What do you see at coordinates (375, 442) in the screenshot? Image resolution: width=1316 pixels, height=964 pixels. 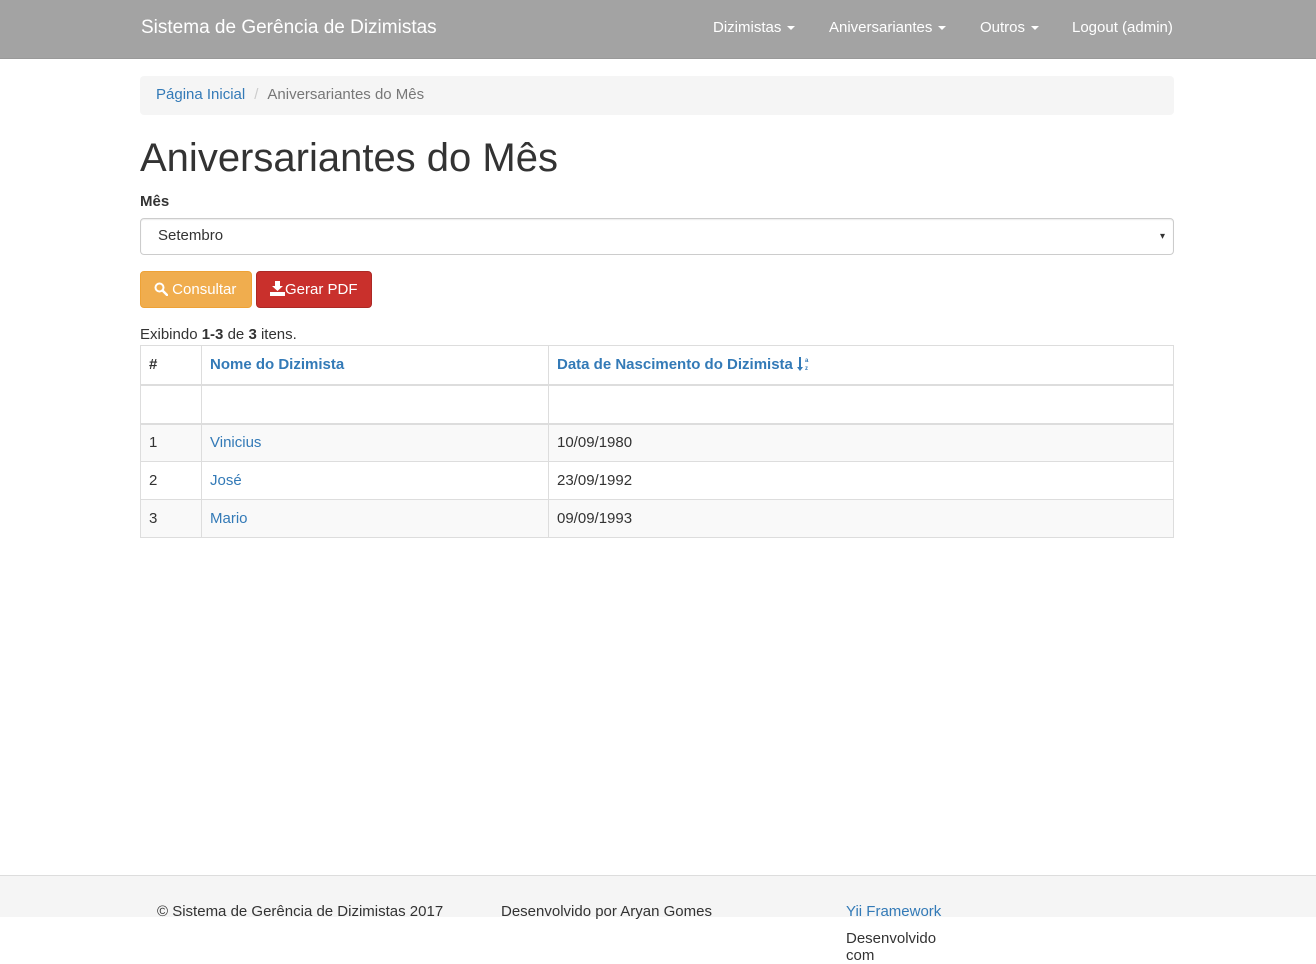 I see `row-nome: Vinicius` at bounding box center [375, 442].